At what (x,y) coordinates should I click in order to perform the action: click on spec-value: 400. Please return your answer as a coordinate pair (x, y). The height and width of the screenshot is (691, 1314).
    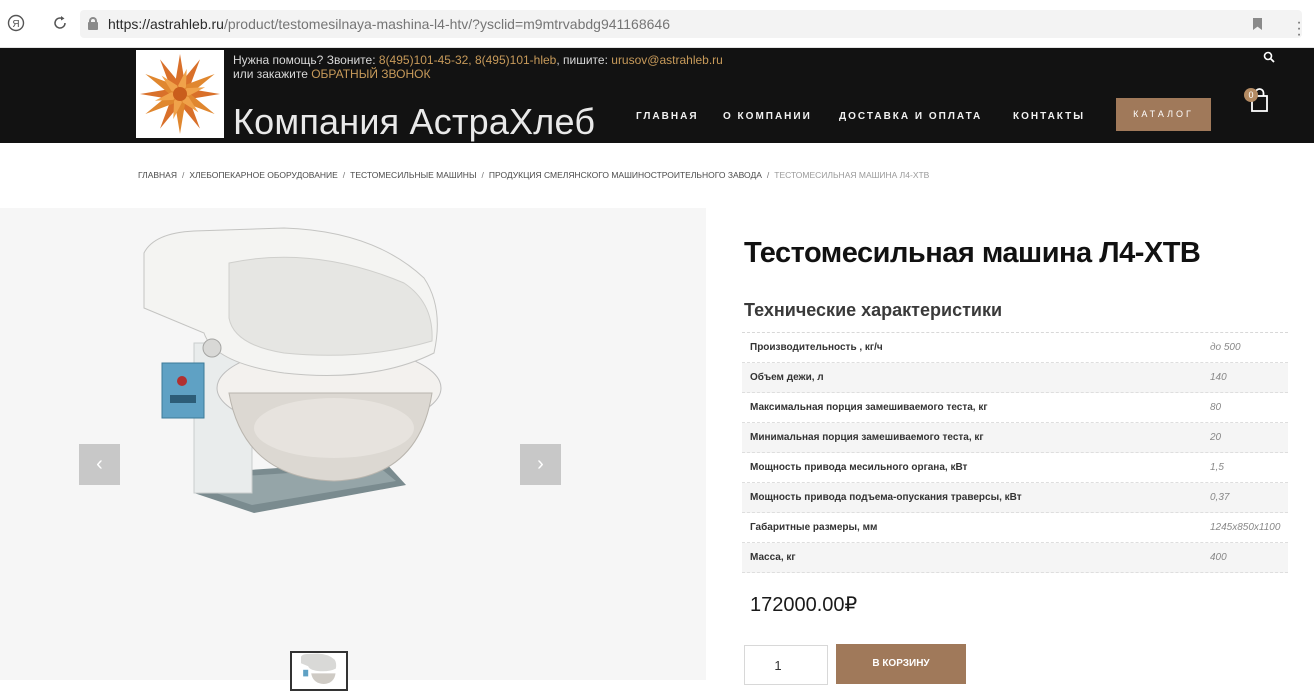
    Looking at the image, I should click on (1218, 557).